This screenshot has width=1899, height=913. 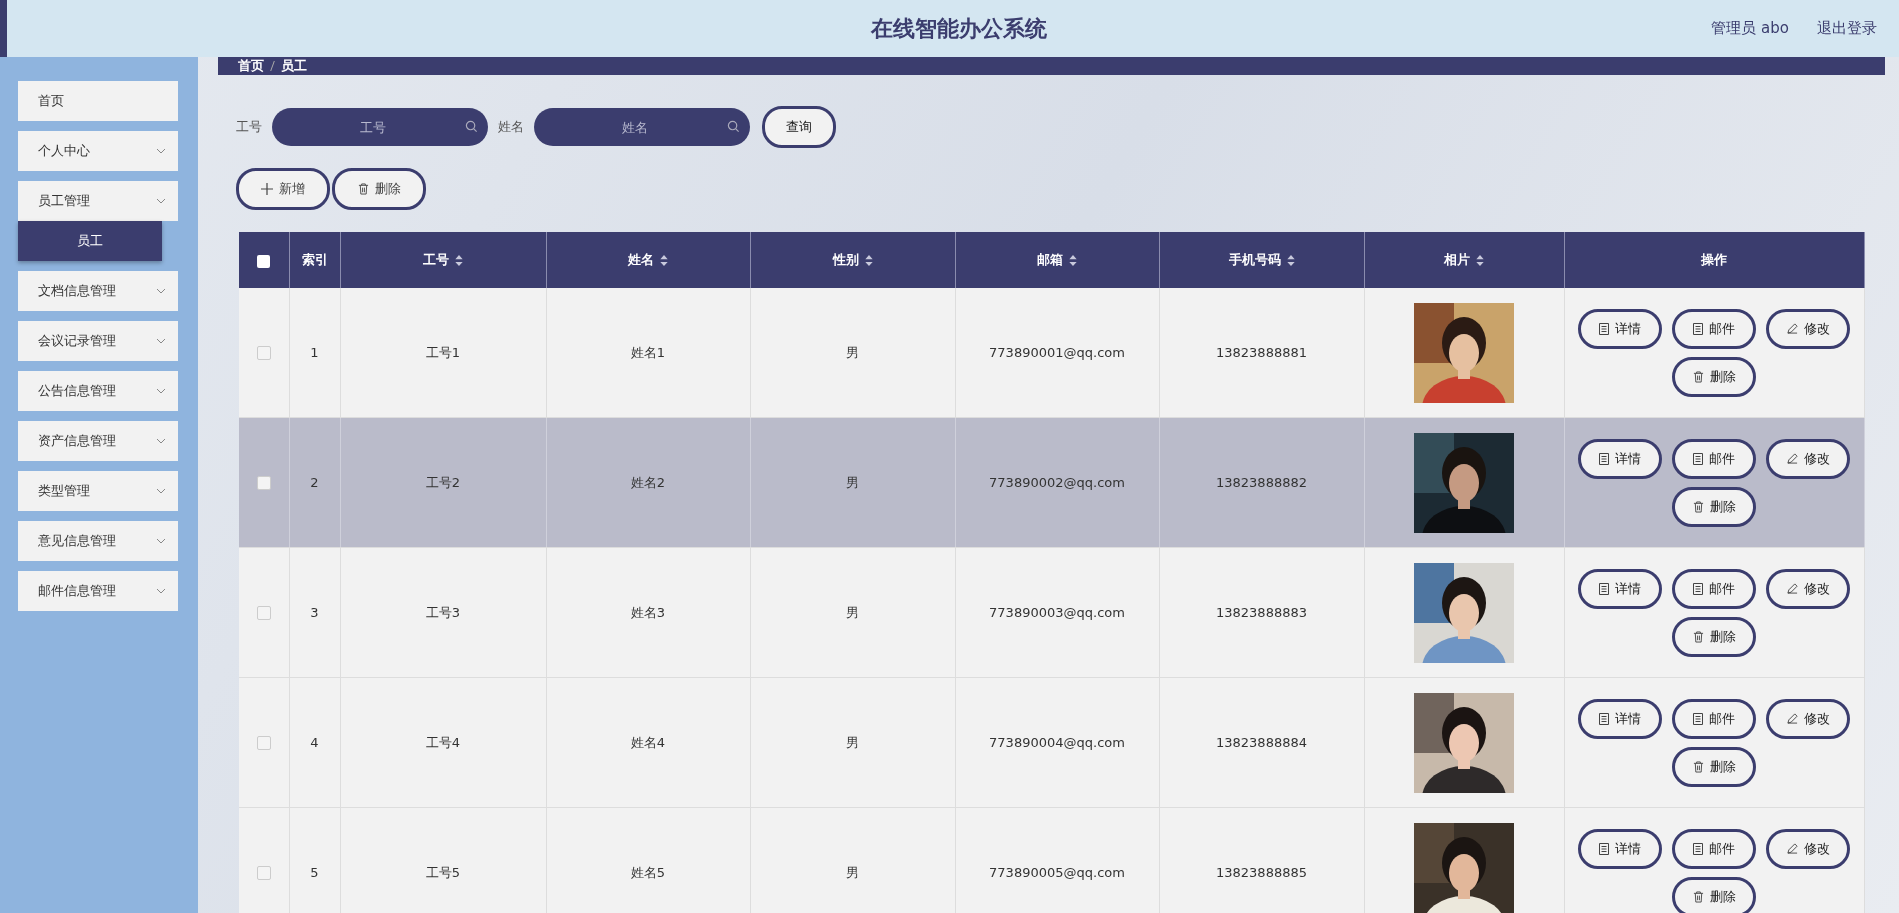 I want to click on menu-item: 公告信息管理, so click(x=98, y=391).